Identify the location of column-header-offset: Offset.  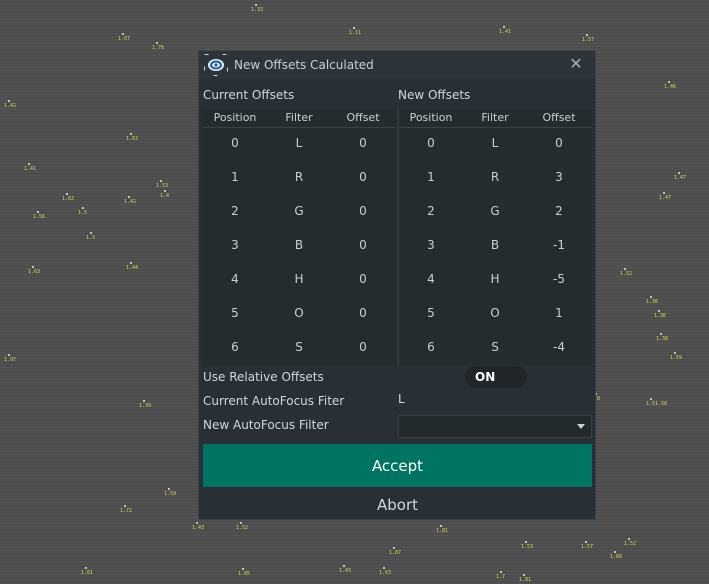
(559, 117).